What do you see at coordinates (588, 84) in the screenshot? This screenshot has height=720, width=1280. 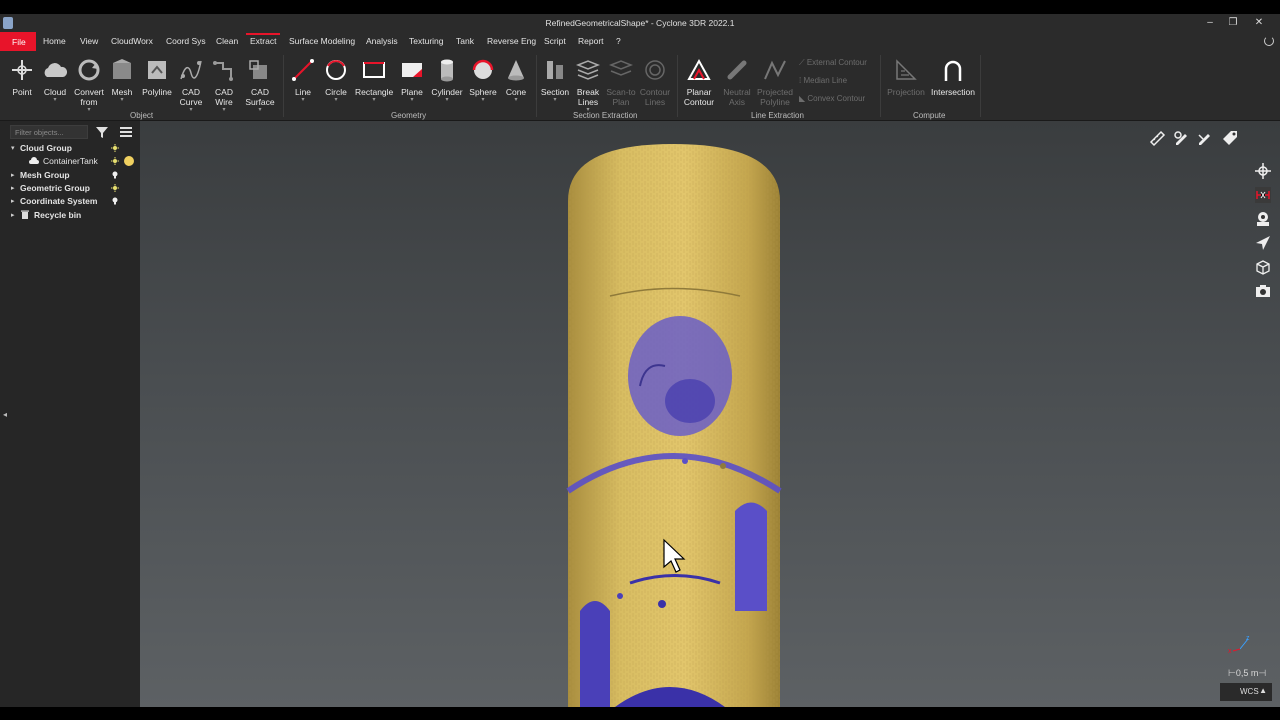 I see `break-lines-button: Break Lines ▾` at bounding box center [588, 84].